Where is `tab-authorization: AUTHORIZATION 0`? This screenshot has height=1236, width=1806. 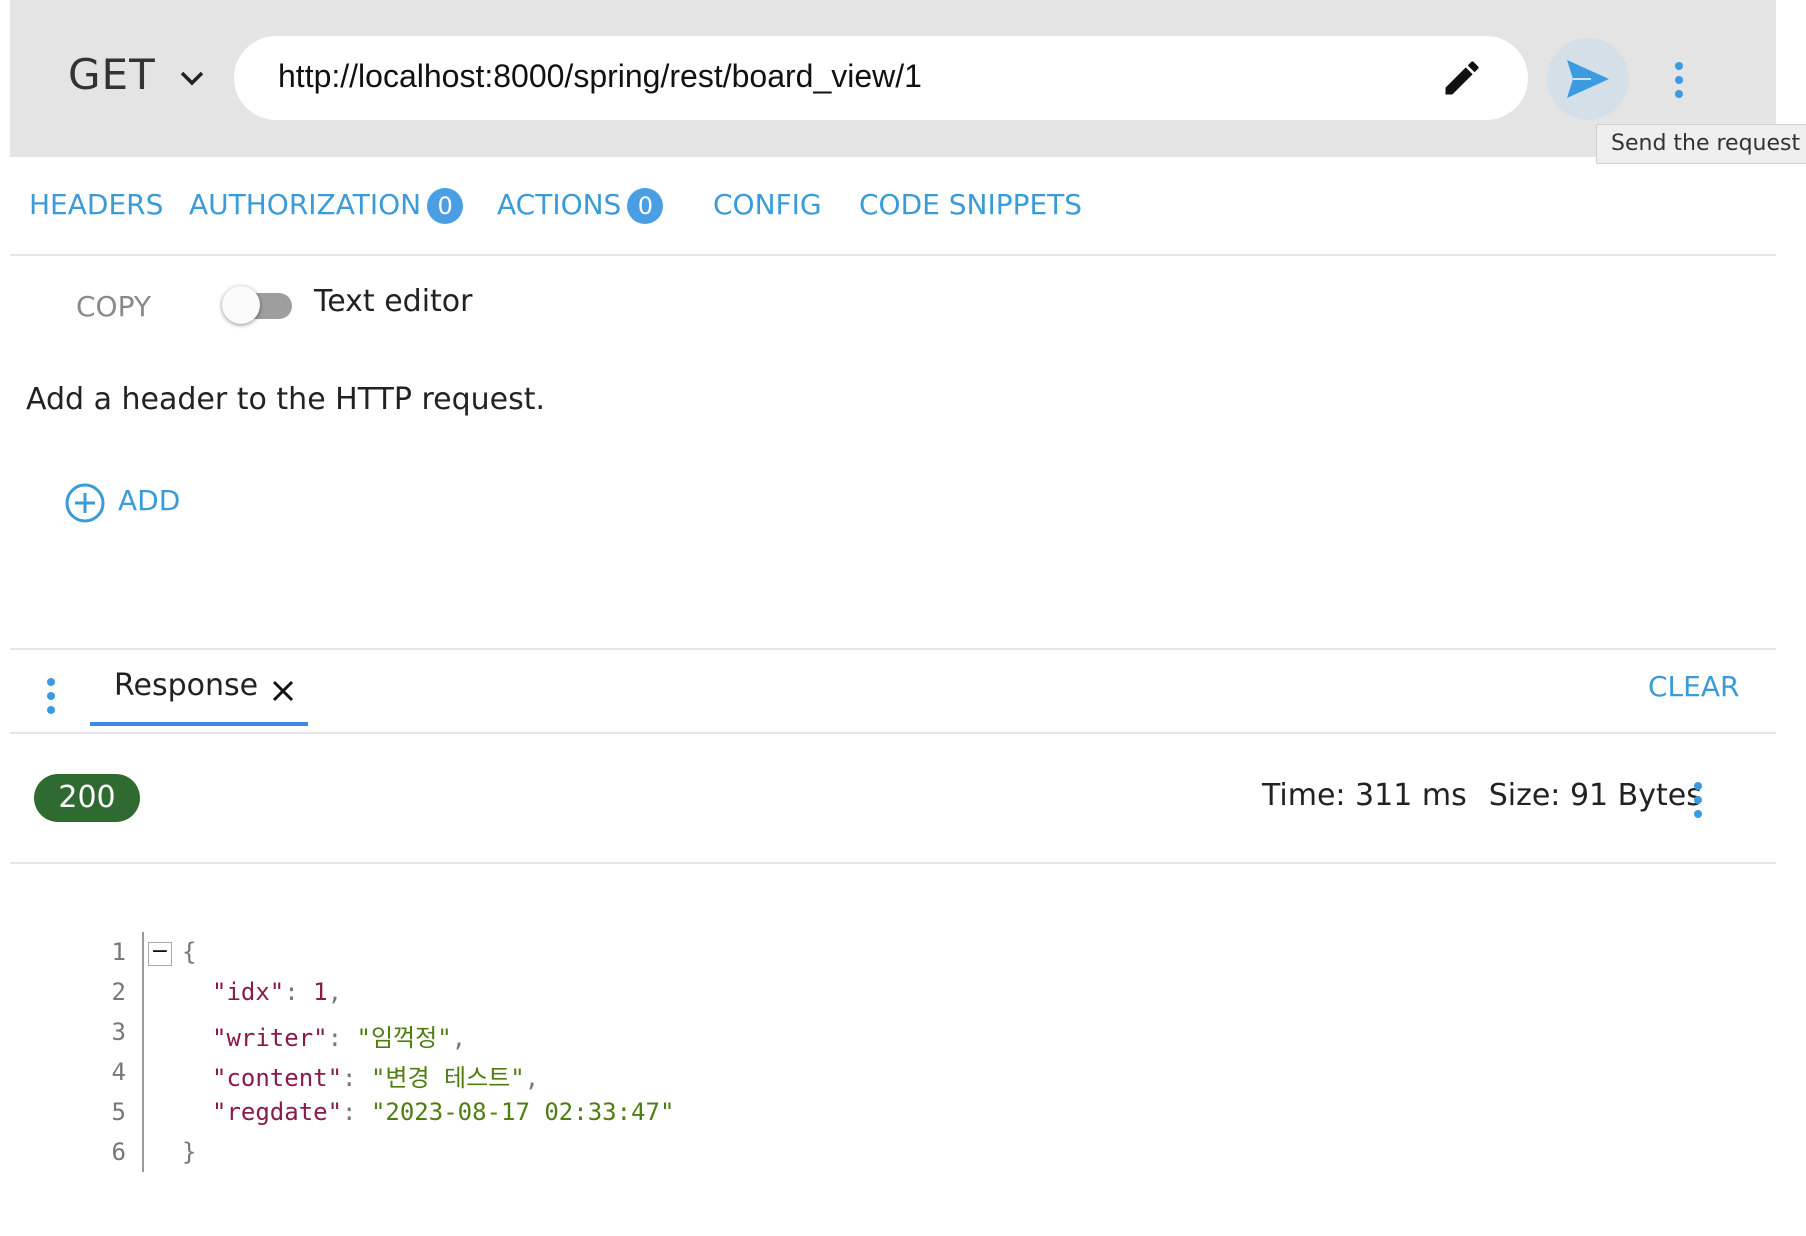 tab-authorization: AUTHORIZATION 0 is located at coordinates (326, 206).